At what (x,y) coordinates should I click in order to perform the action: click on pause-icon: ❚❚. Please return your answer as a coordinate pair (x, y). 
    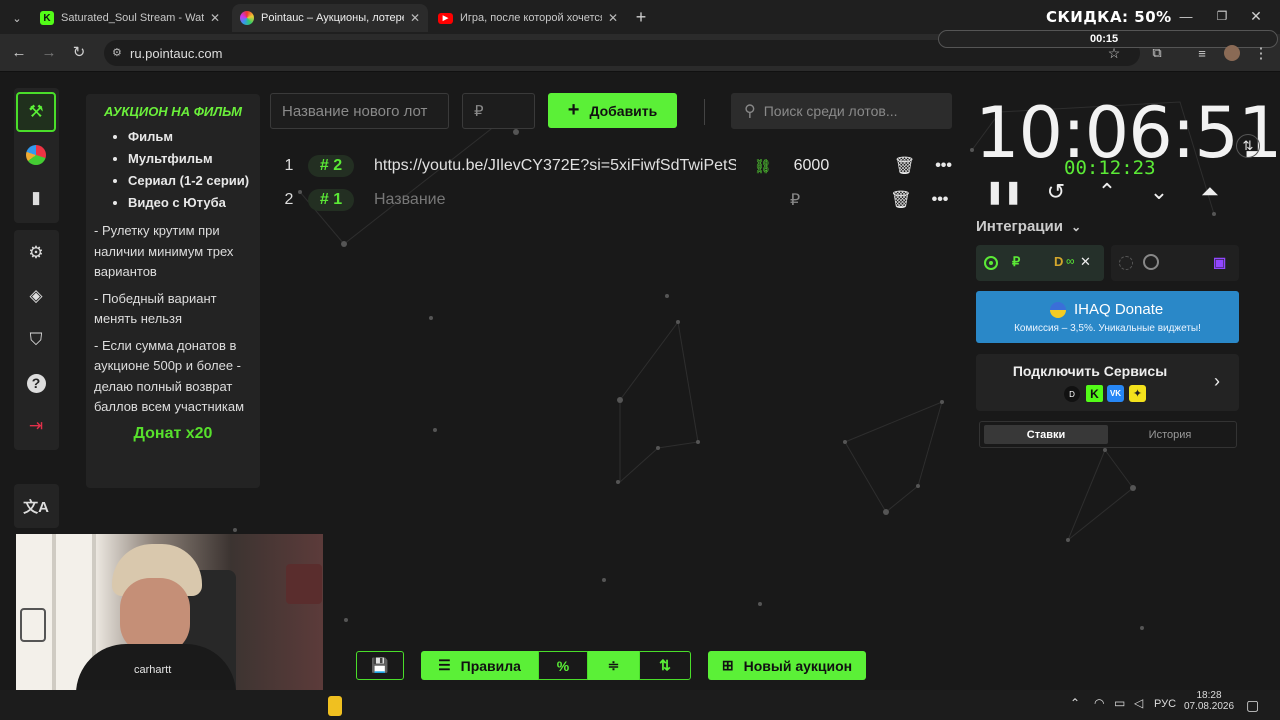
    Looking at the image, I should click on (1004, 191).